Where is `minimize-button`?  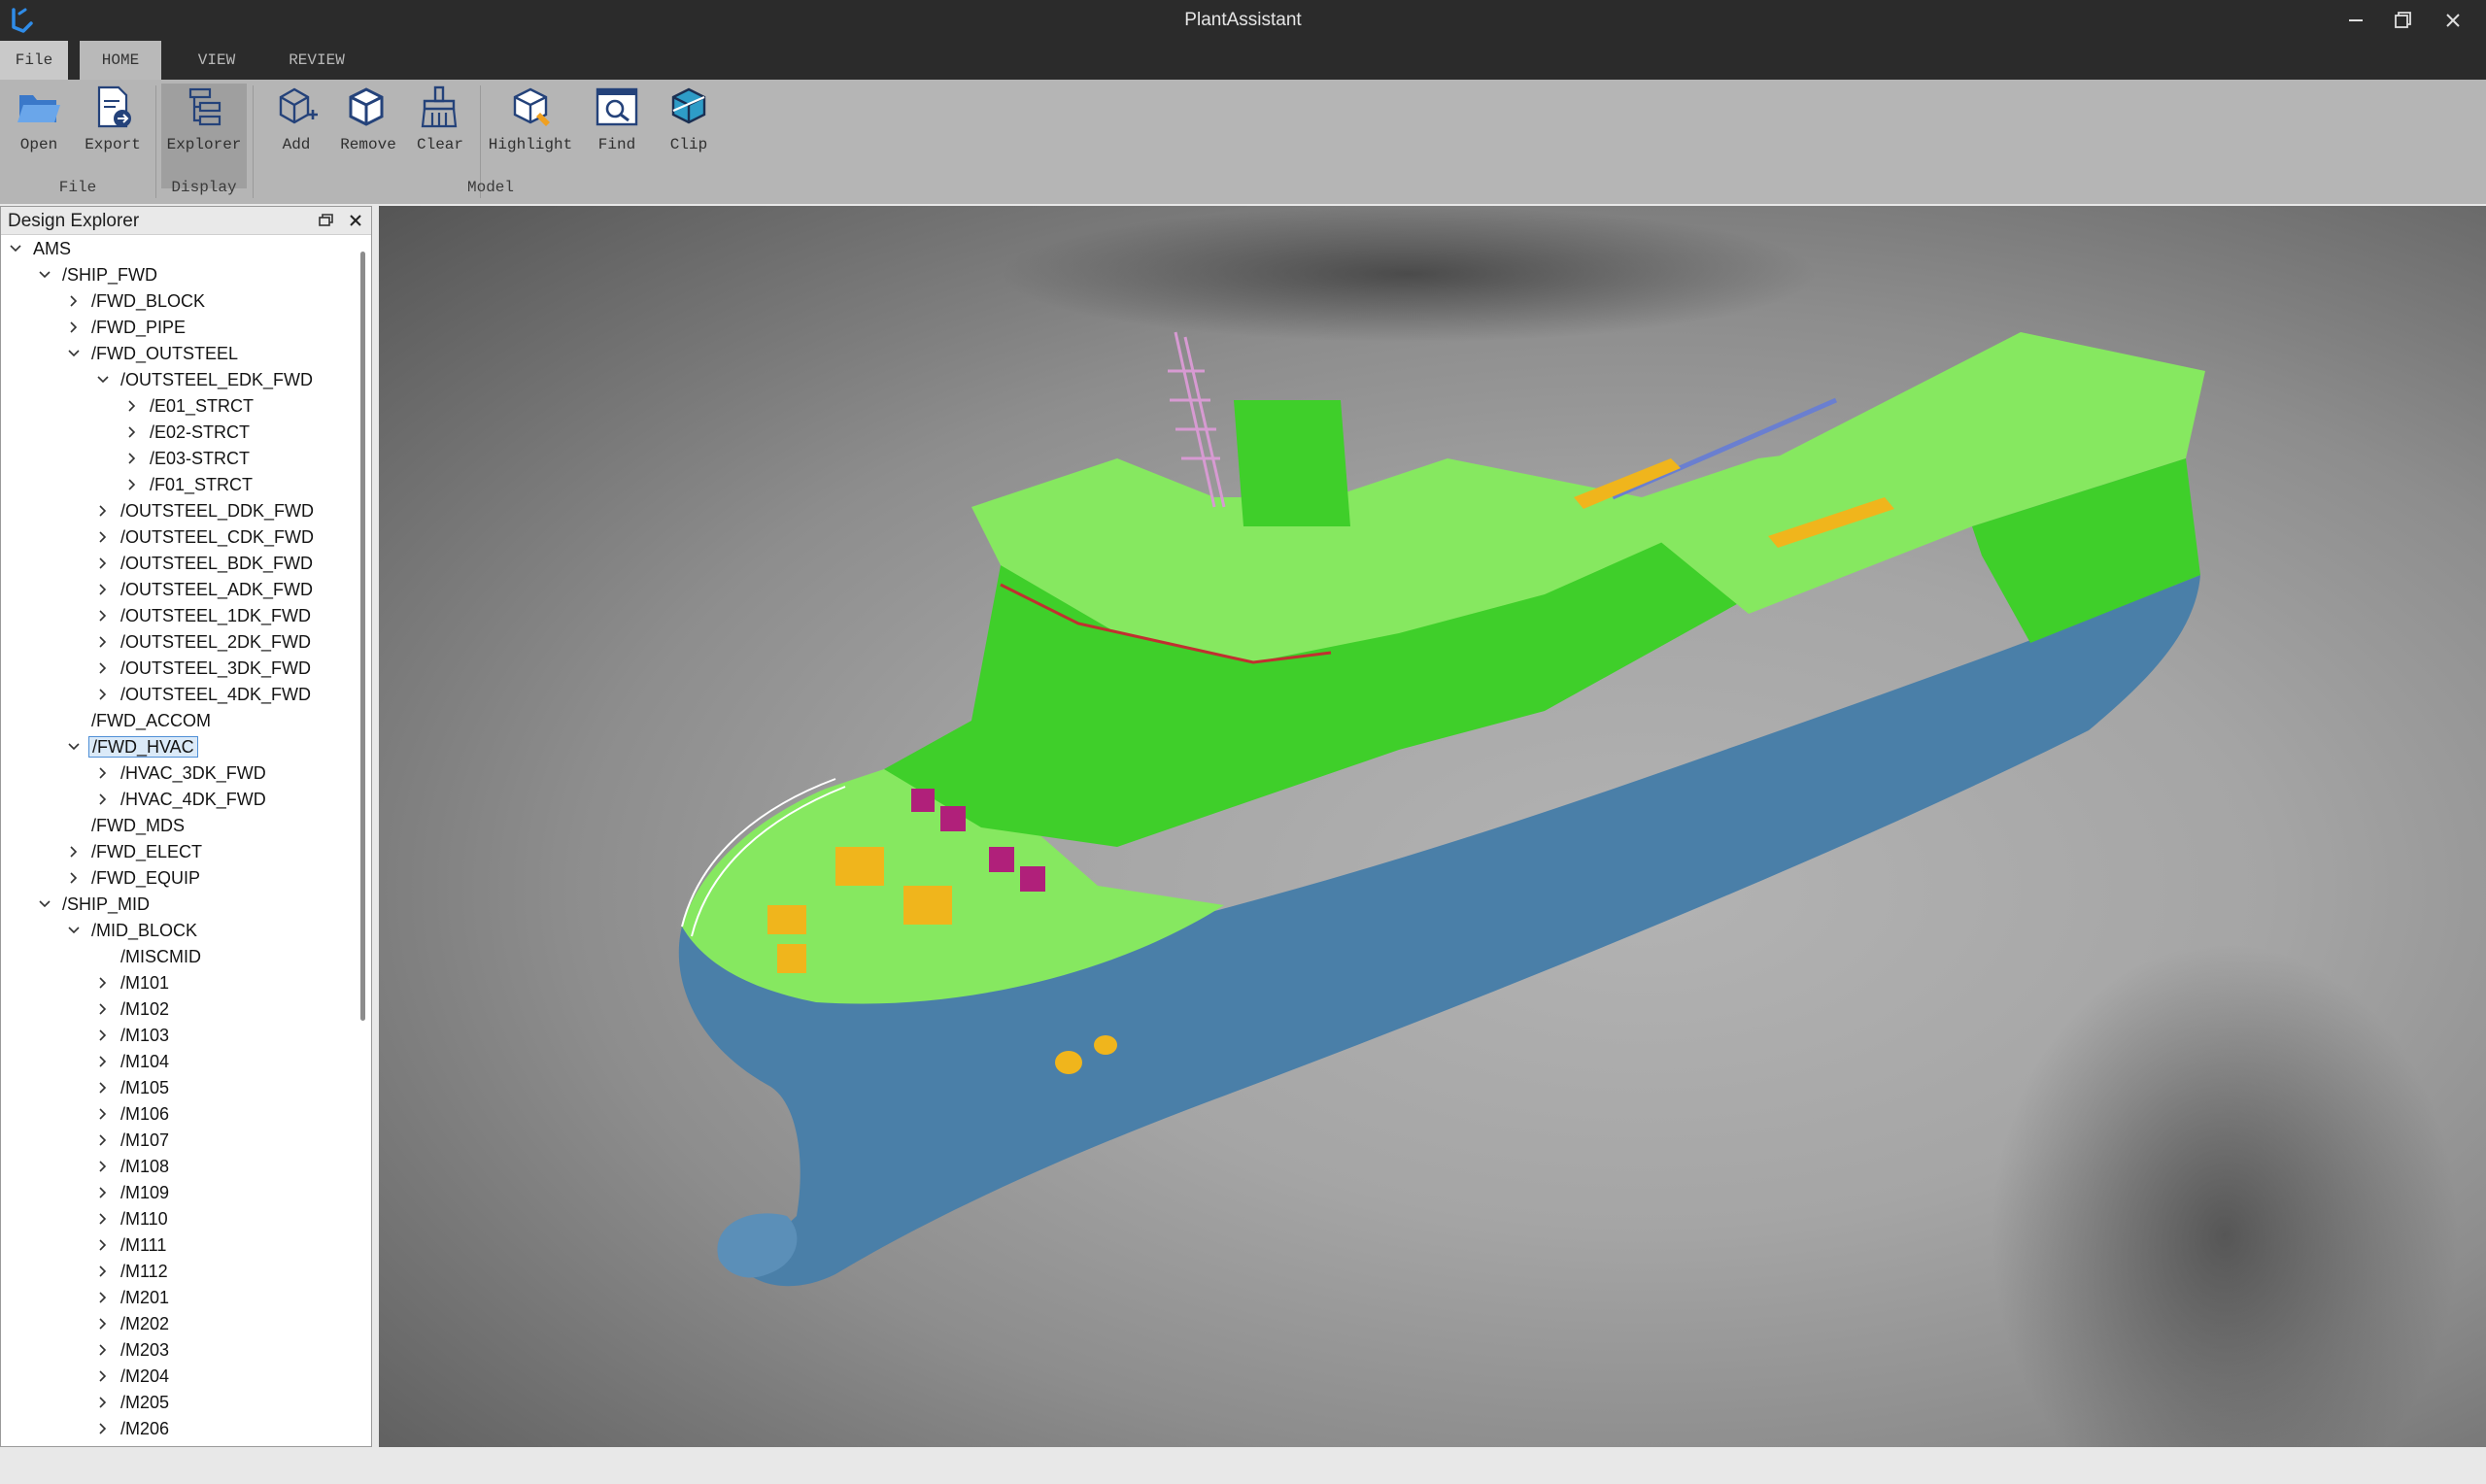
minimize-button is located at coordinates (2355, 20).